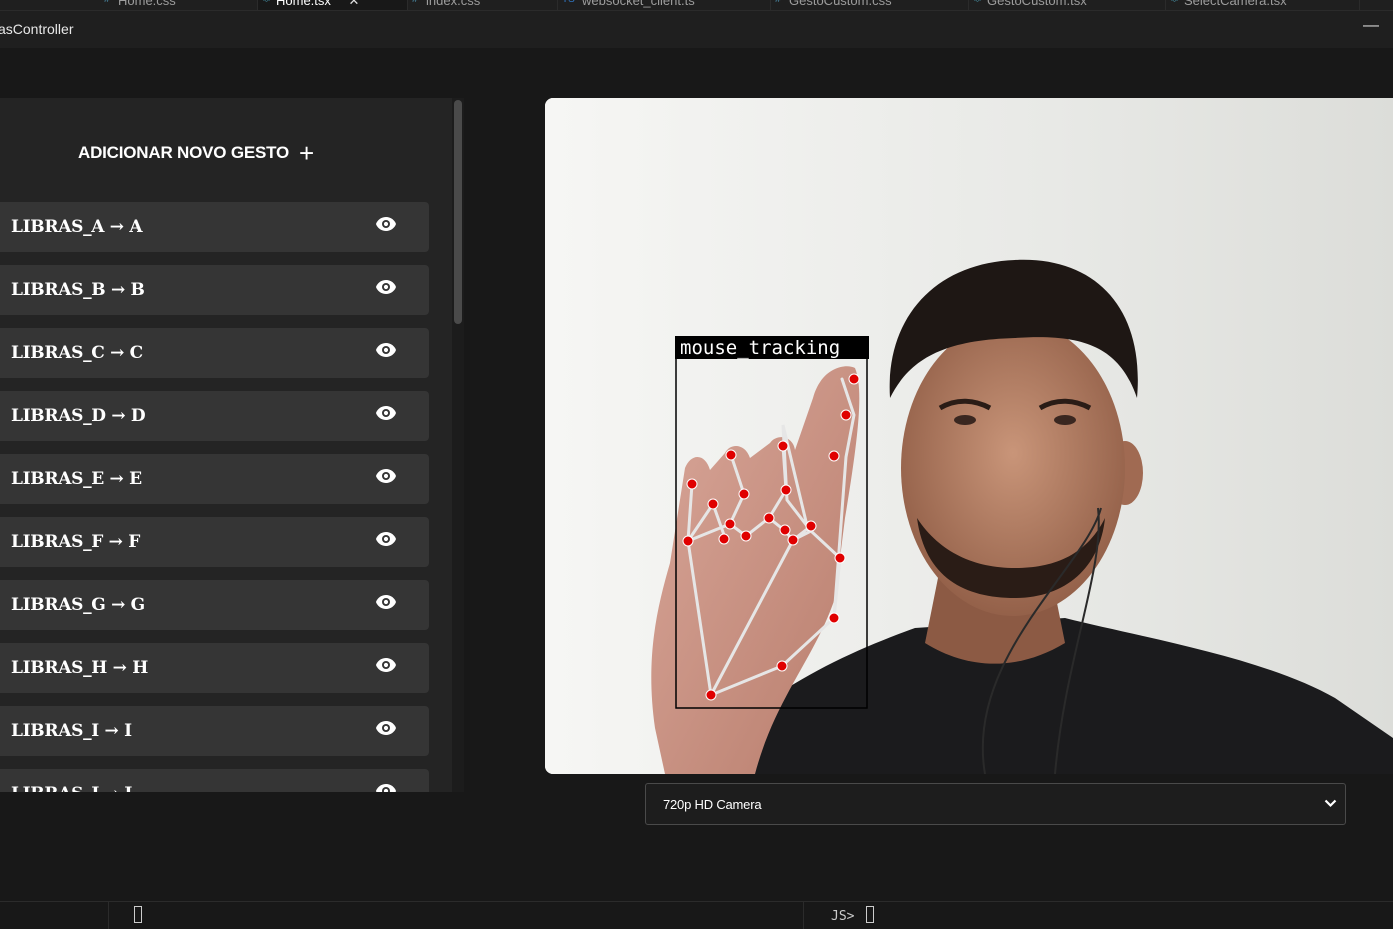 Image resolution: width=1393 pixels, height=929 pixels. I want to click on camera-select: 720p HD Camera, so click(995, 804).